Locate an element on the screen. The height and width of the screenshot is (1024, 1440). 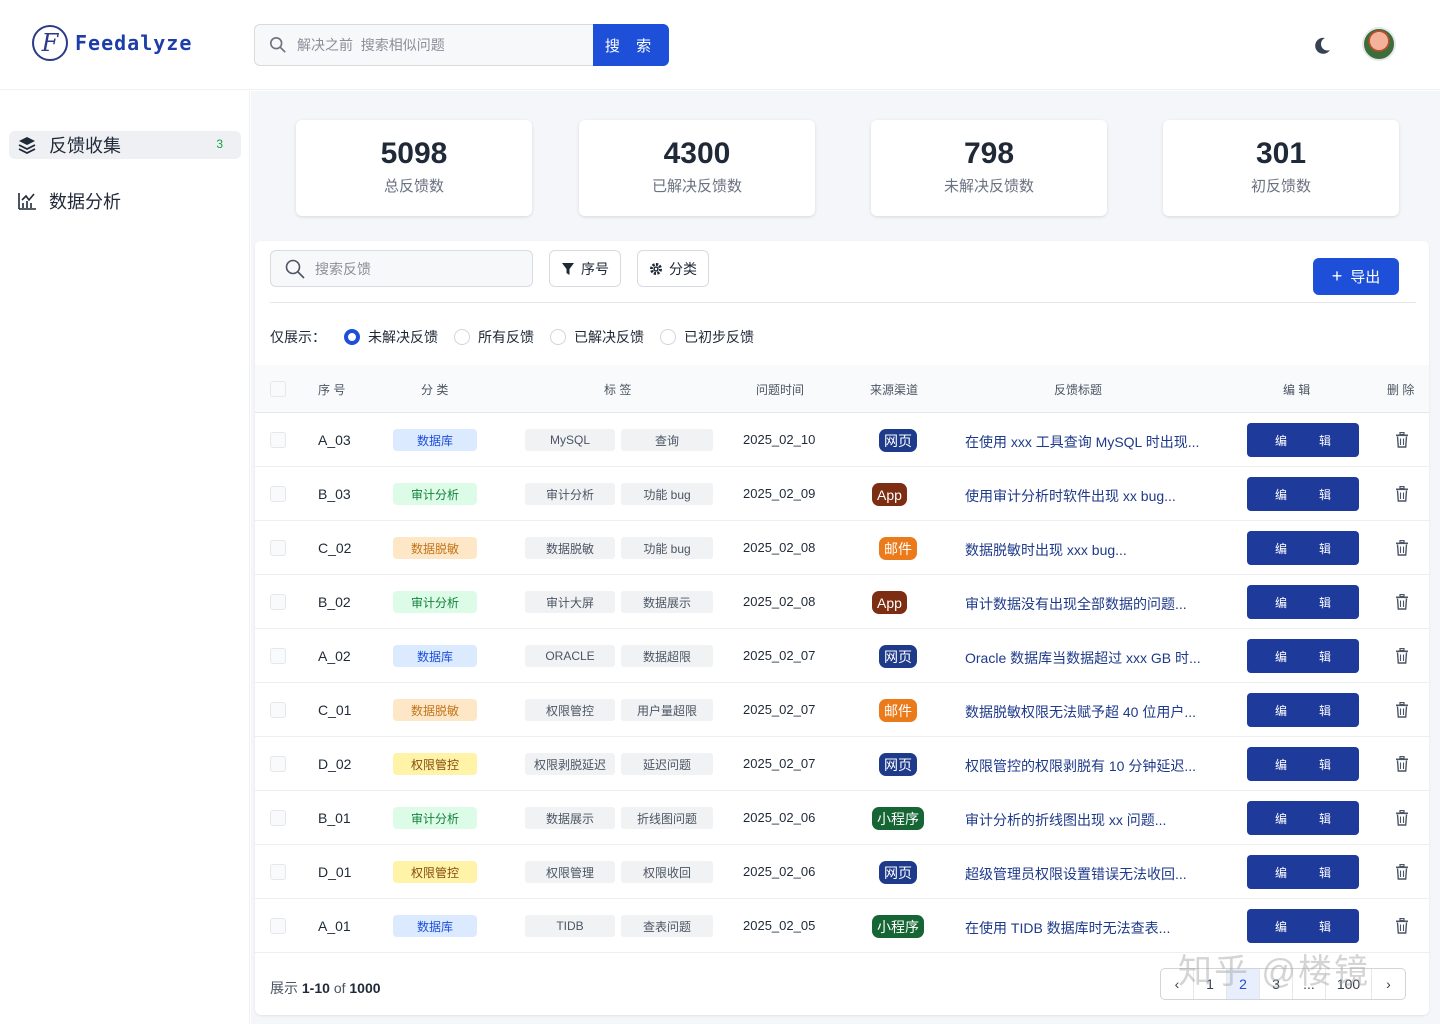
app-header: F Feedalyze 搜 索 is located at coordinates (720, 45).